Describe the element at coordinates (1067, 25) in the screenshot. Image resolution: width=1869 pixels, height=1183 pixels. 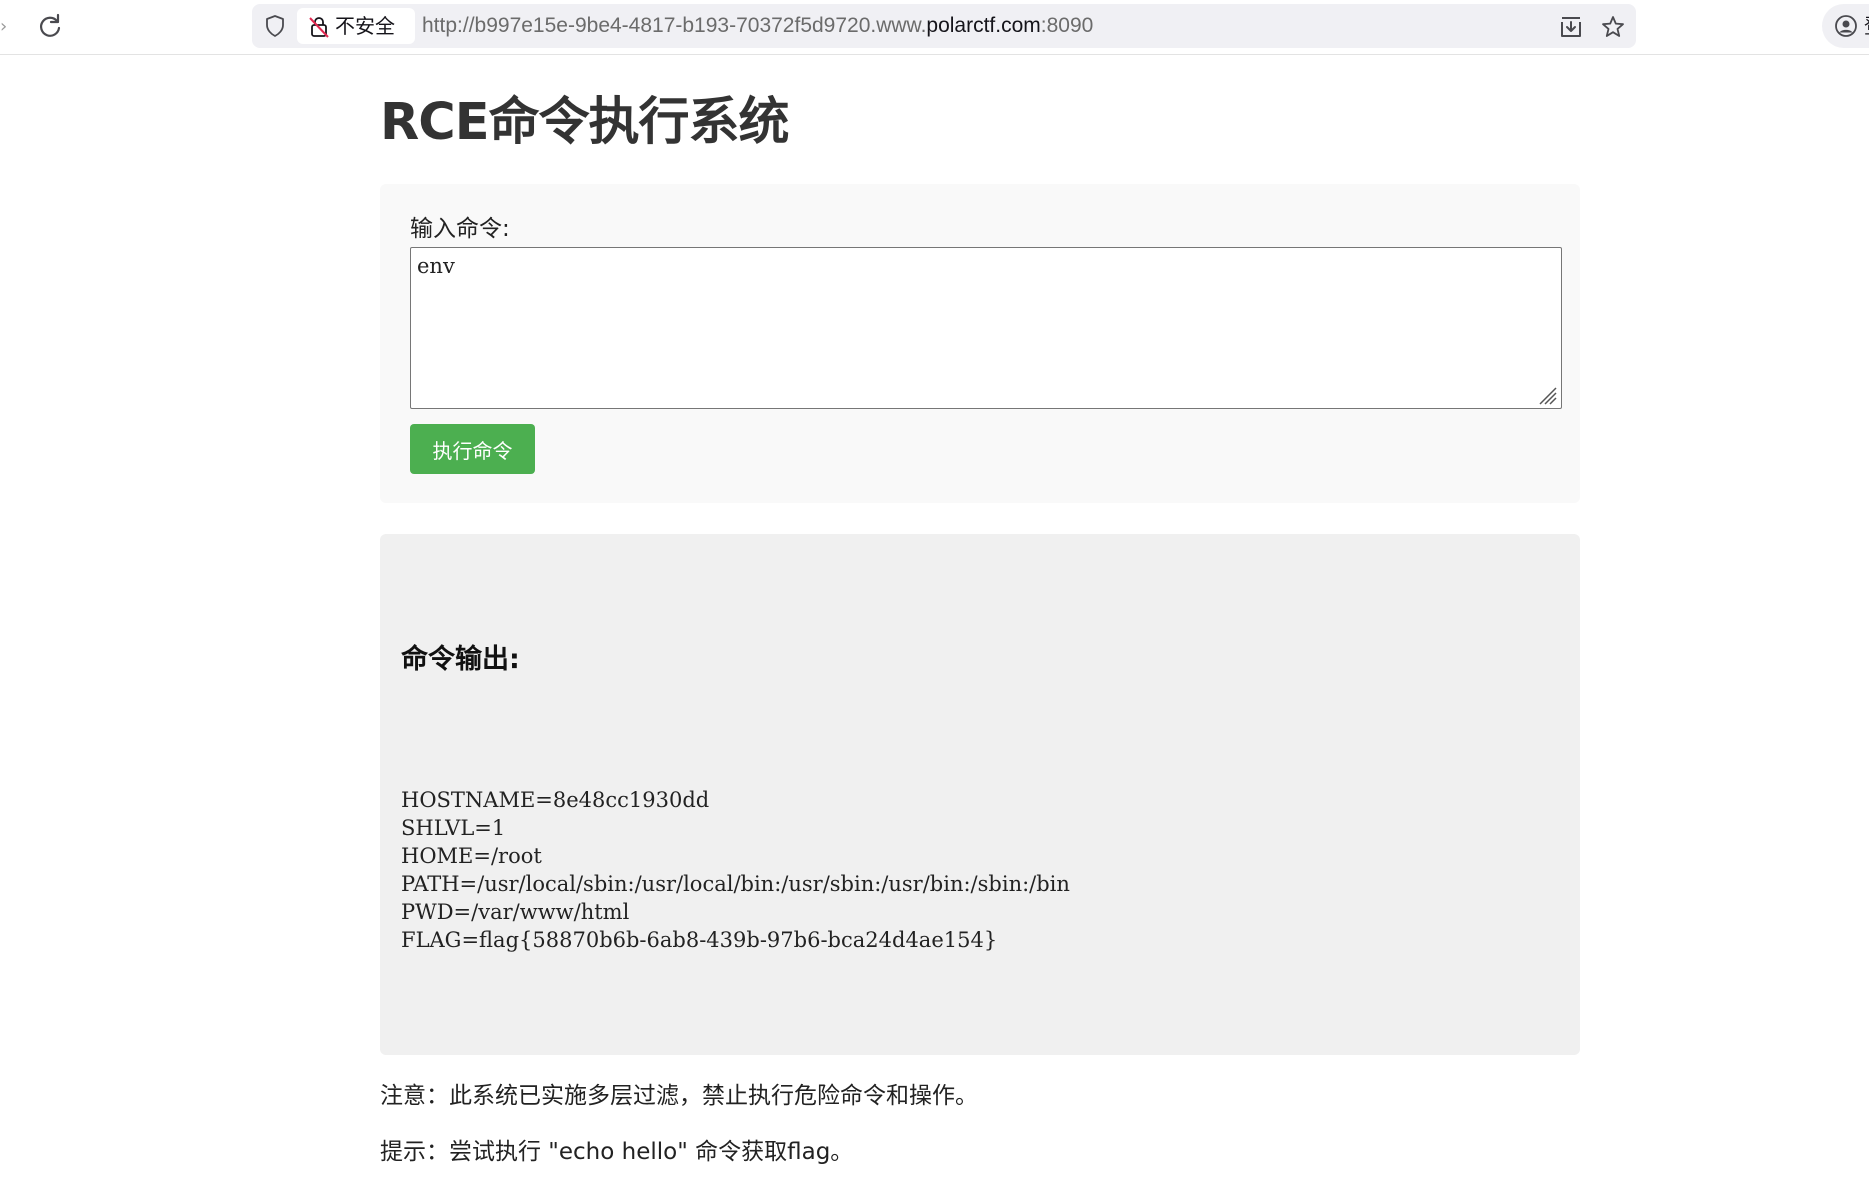
I see `url-suffix: :8090` at that location.